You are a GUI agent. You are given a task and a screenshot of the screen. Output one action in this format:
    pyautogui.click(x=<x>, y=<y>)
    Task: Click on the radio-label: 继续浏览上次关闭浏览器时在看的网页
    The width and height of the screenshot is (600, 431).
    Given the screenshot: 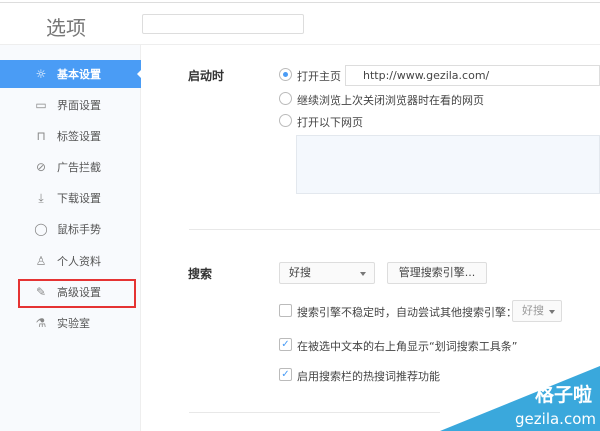 What is the action you would take?
    pyautogui.click(x=390, y=100)
    